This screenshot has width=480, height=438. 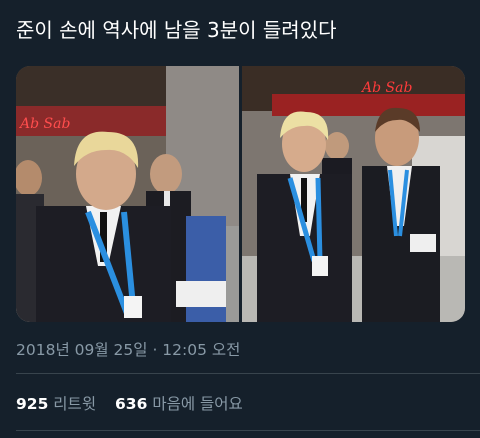 I want to click on tweet-timestamp: 2018년 09월 25일 · 12:05 오전, so click(x=128, y=349).